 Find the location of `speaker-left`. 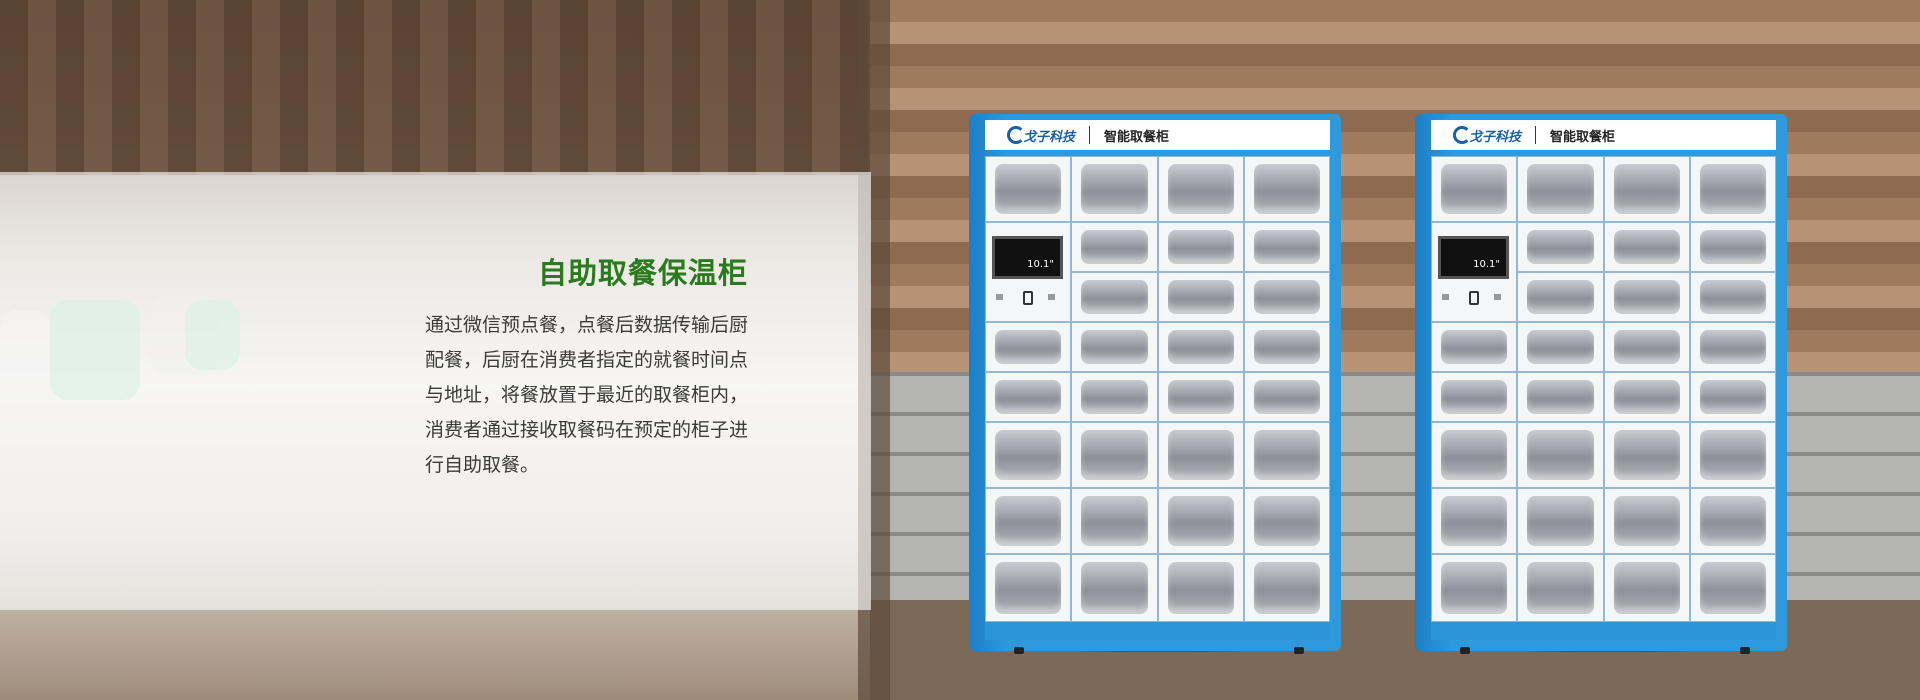

speaker-left is located at coordinates (1445, 297).